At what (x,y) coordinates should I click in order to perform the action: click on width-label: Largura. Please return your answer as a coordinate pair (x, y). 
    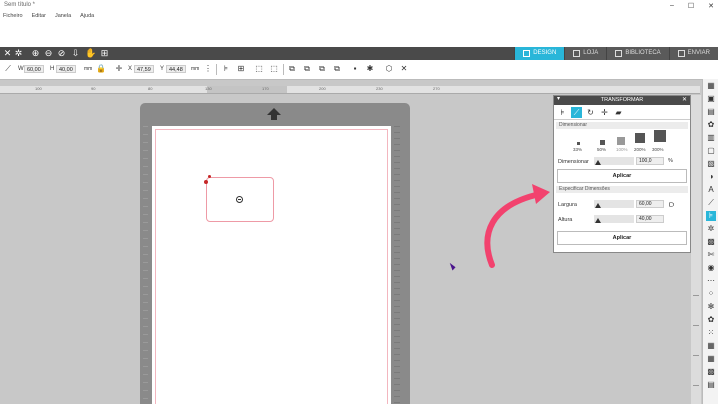
    Looking at the image, I should click on (567, 205).